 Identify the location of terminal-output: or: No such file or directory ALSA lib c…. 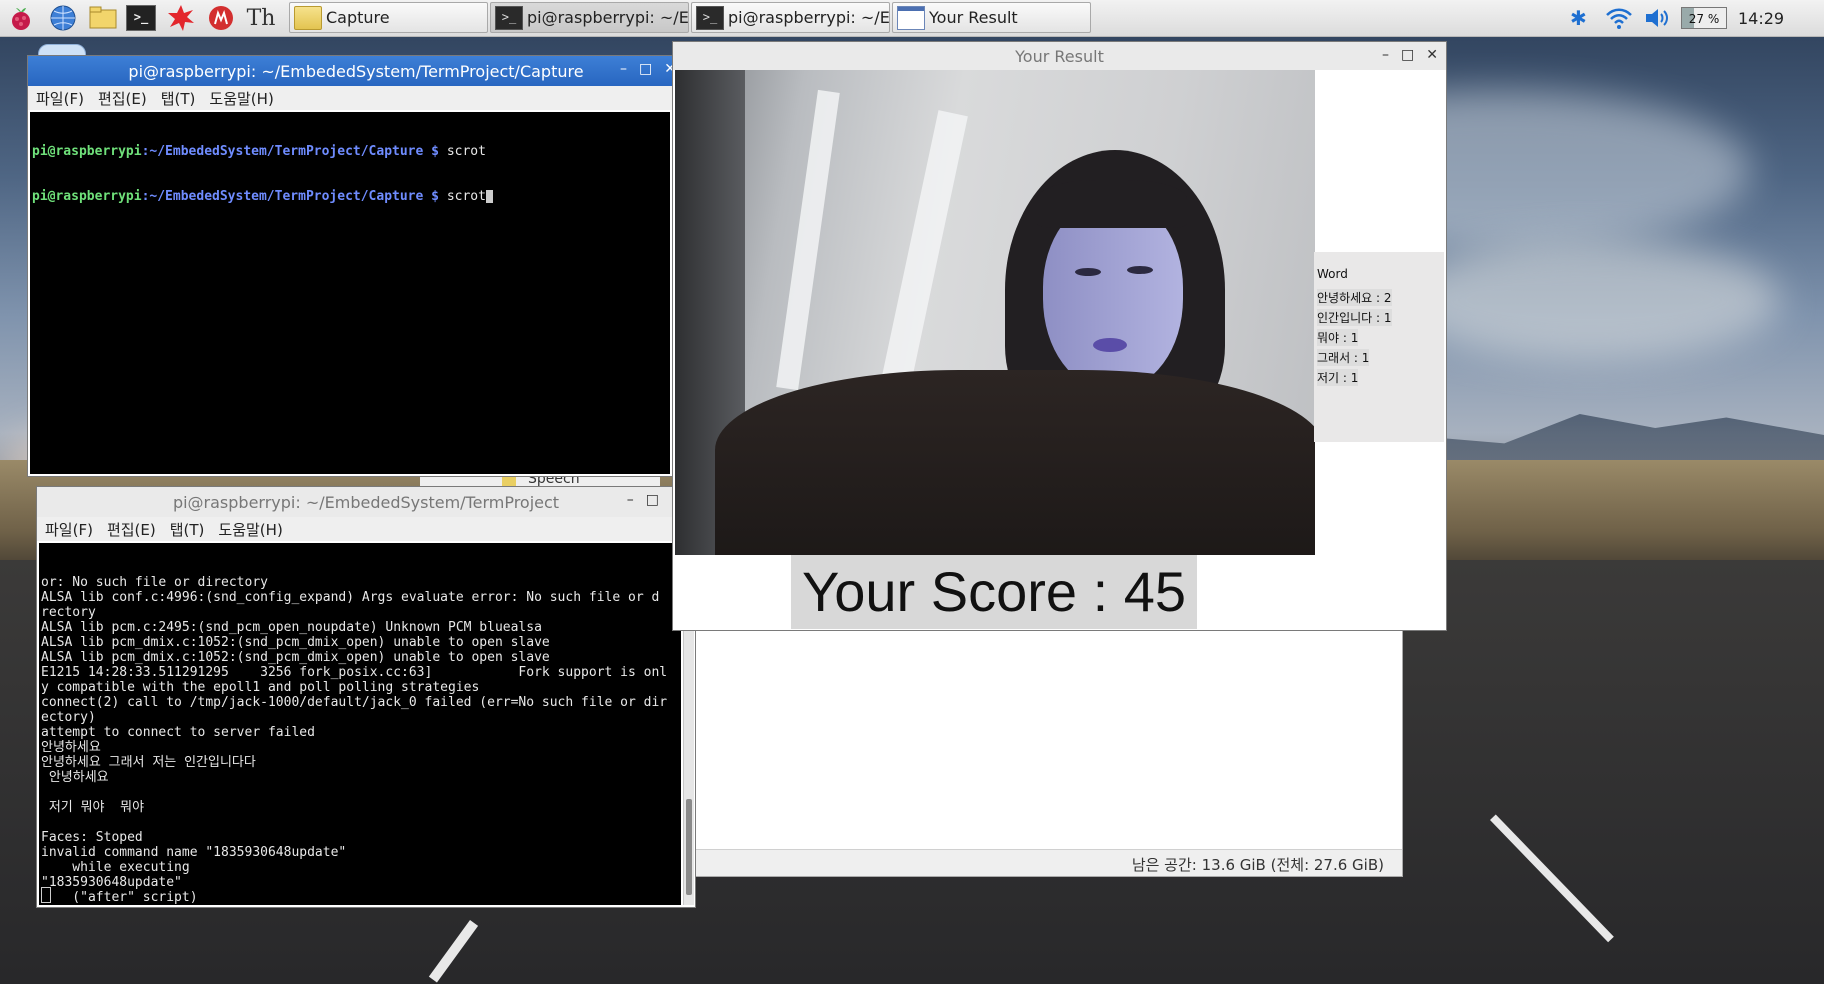
(360, 724).